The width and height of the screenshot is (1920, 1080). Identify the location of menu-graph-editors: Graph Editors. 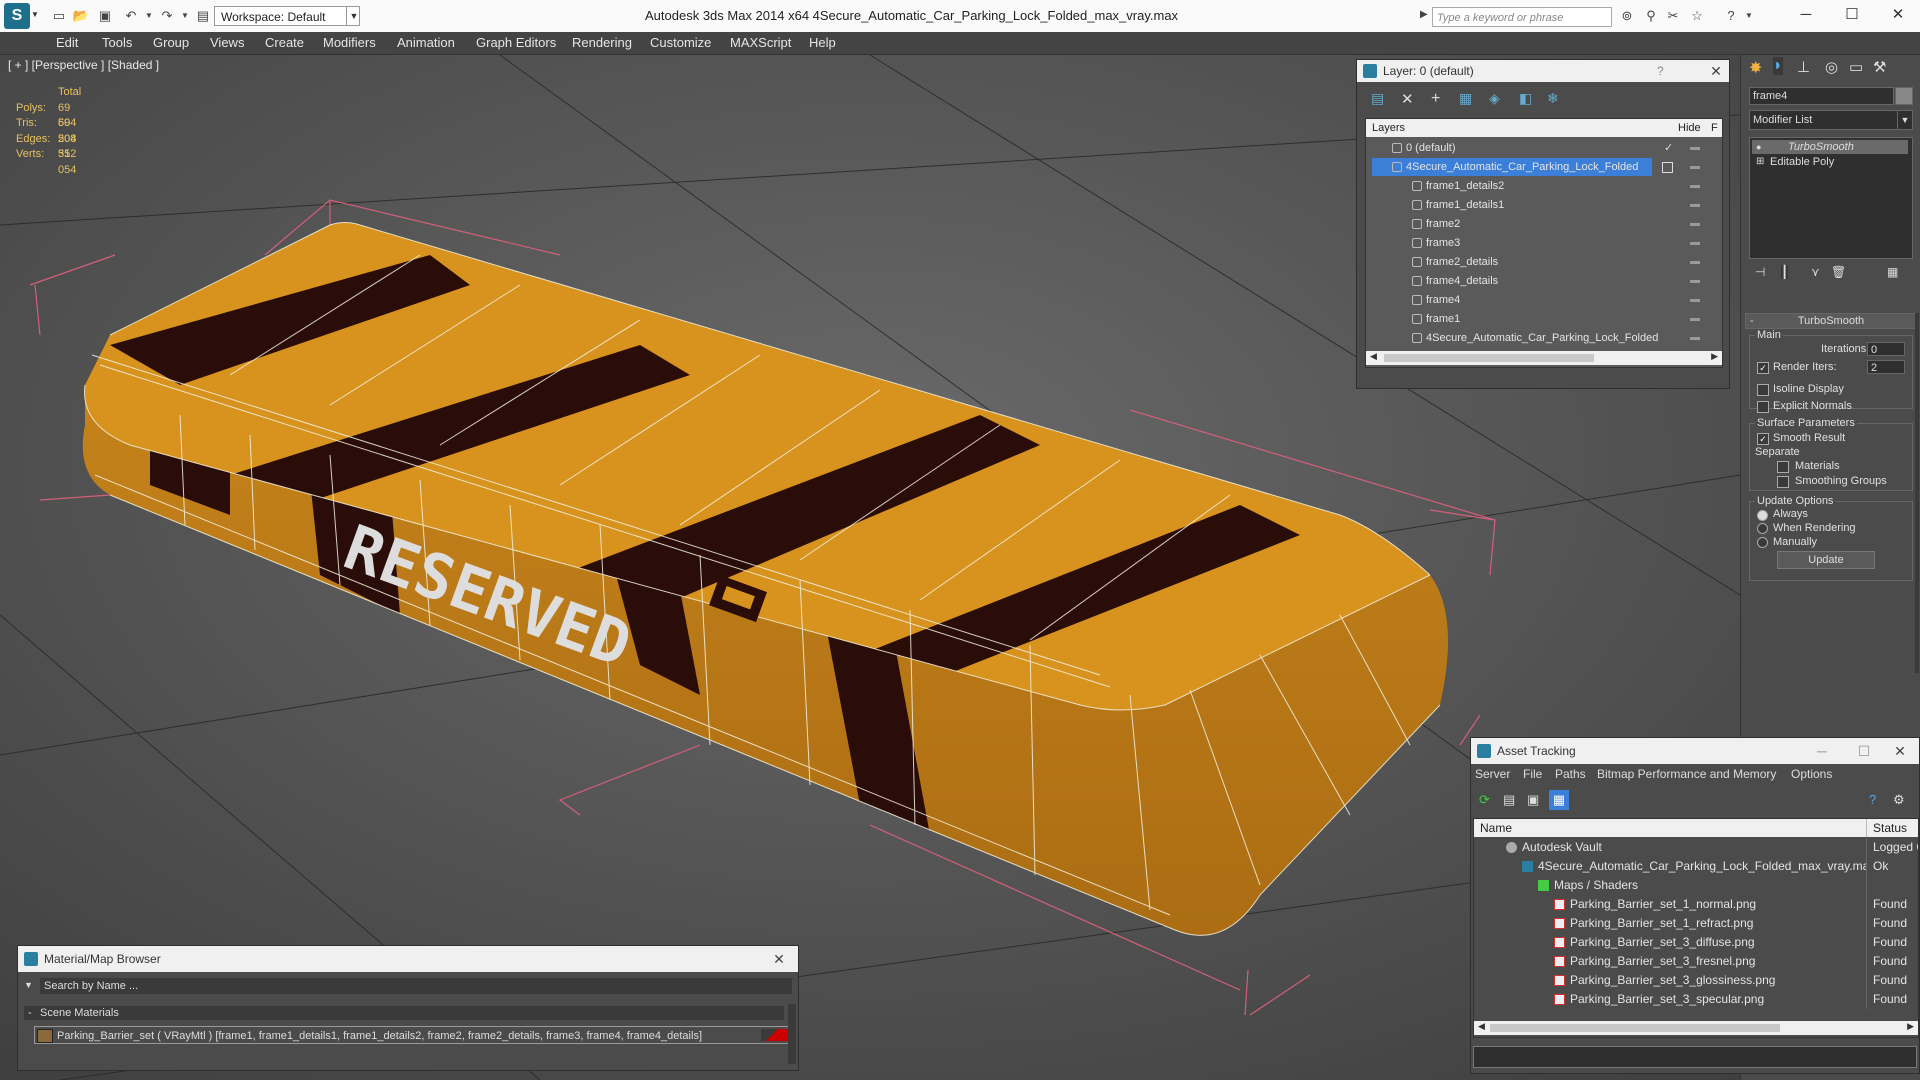
(516, 42).